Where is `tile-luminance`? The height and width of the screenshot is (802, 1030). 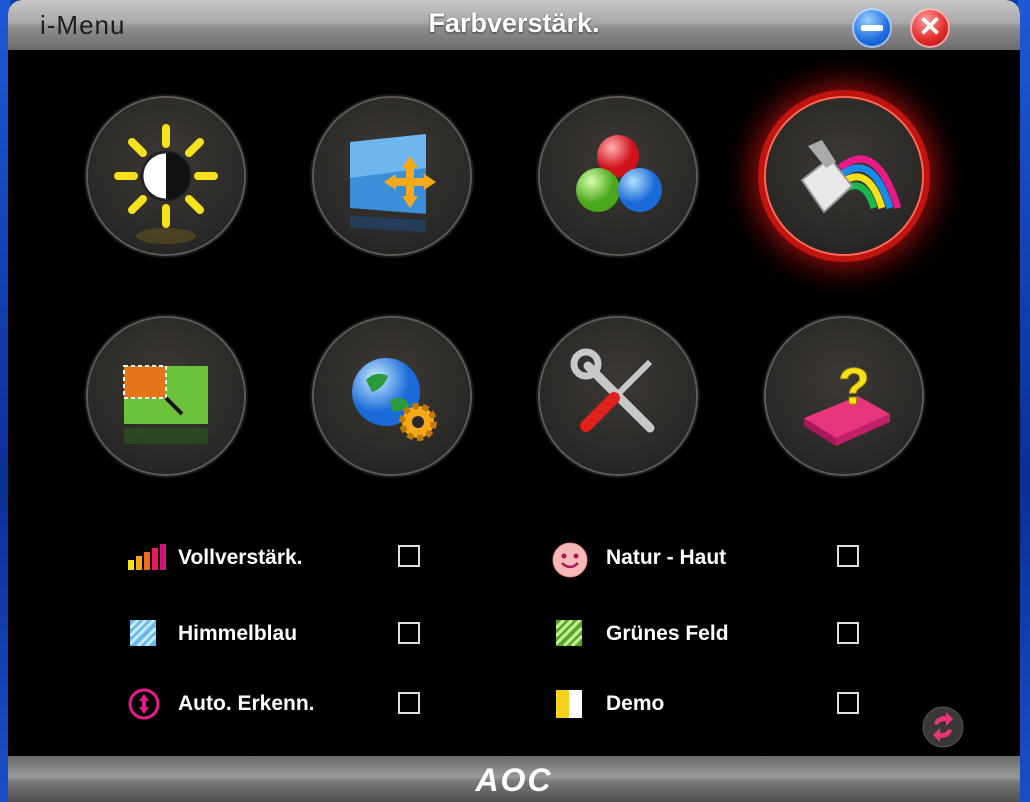 tile-luminance is located at coordinates (166, 176).